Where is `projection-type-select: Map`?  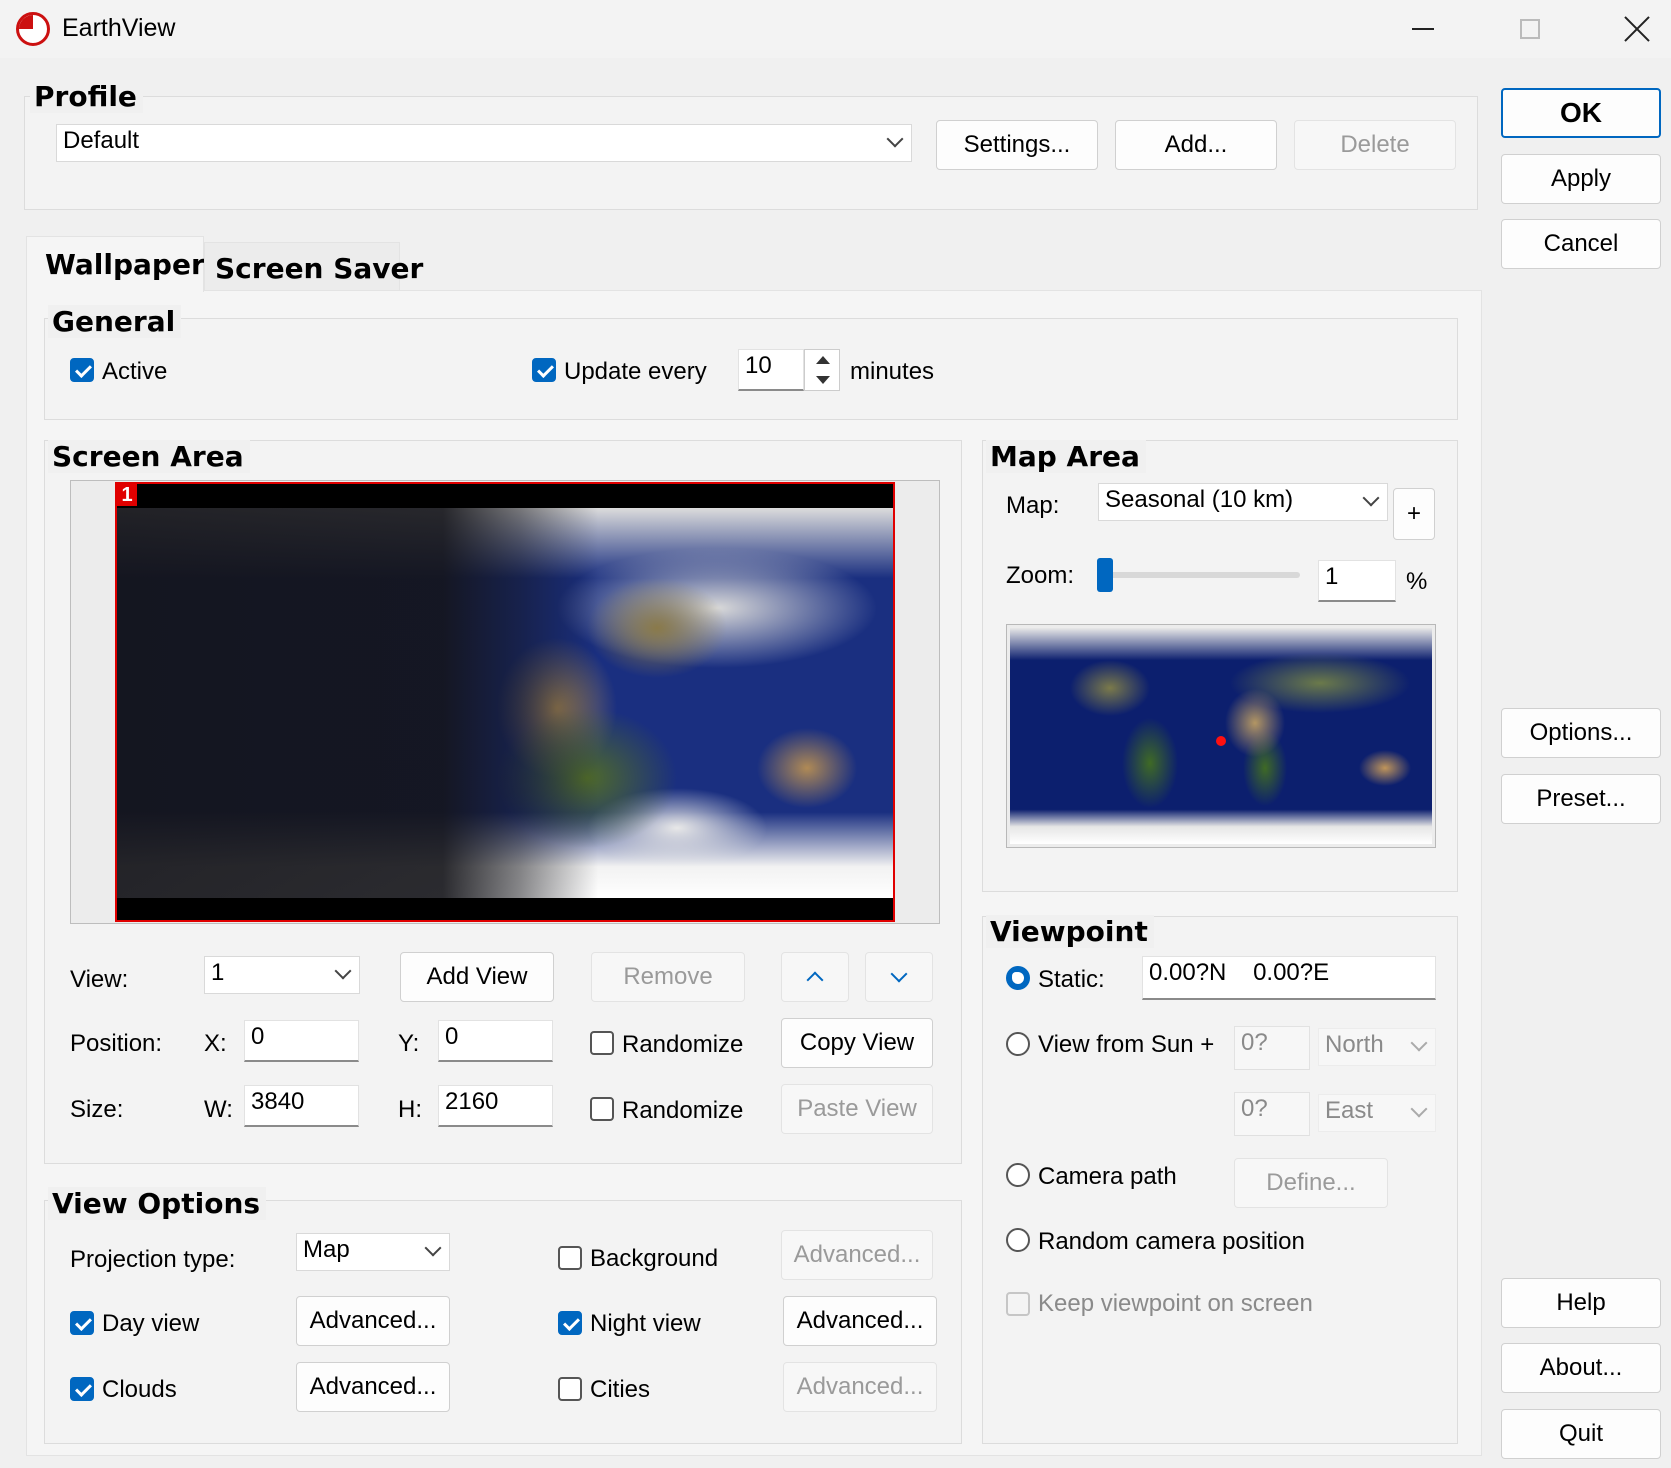 projection-type-select: Map is located at coordinates (373, 1252).